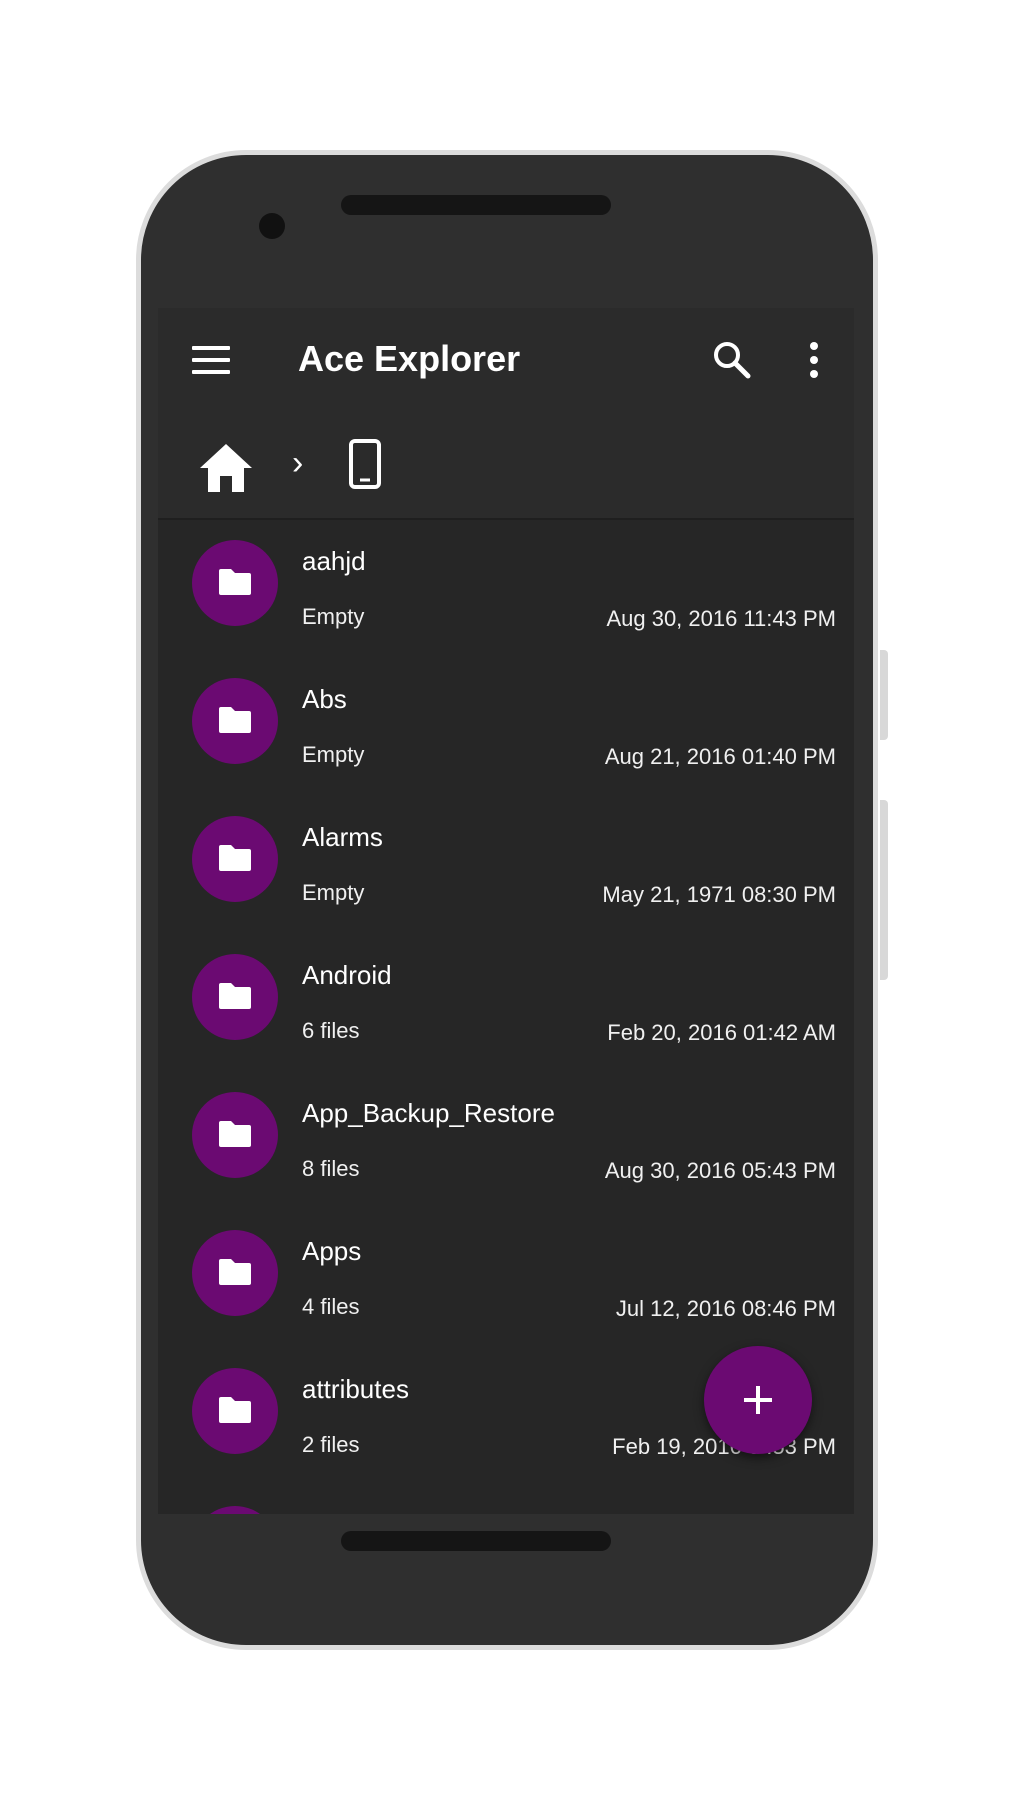 The image size is (1024, 1800). What do you see at coordinates (506, 865) in the screenshot?
I see `list-item: Alarms Empty May 21, 1971 08:30 PM` at bounding box center [506, 865].